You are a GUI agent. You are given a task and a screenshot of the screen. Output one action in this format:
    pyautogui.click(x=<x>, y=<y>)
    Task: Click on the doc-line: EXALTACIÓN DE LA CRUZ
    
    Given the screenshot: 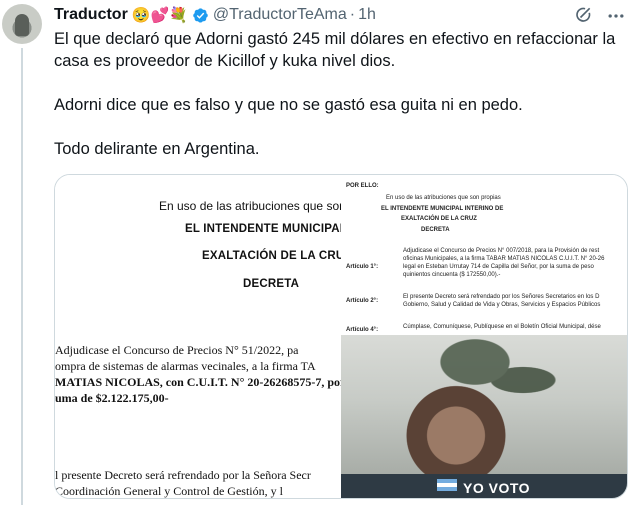 What is the action you would take?
    pyautogui.click(x=439, y=219)
    